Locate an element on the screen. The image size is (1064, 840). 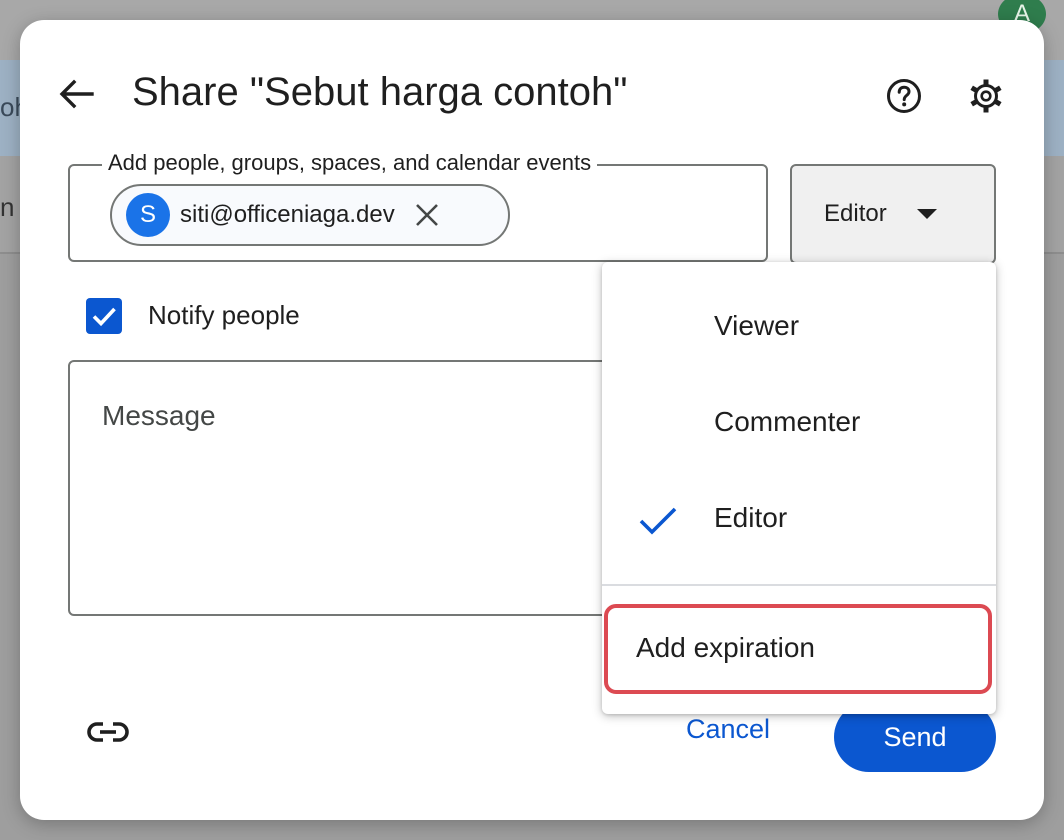
gear-icon is located at coordinates (986, 96).